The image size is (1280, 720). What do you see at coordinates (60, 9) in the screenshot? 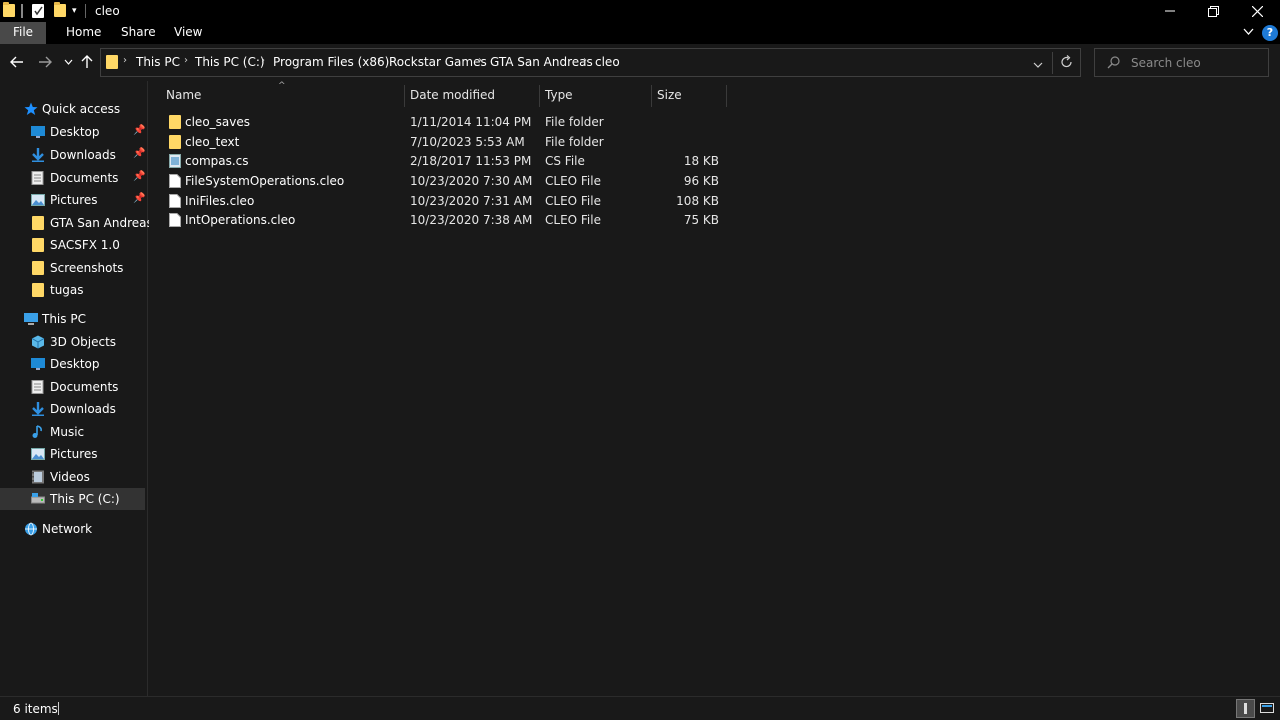
I see `new-folder-icon` at bounding box center [60, 9].